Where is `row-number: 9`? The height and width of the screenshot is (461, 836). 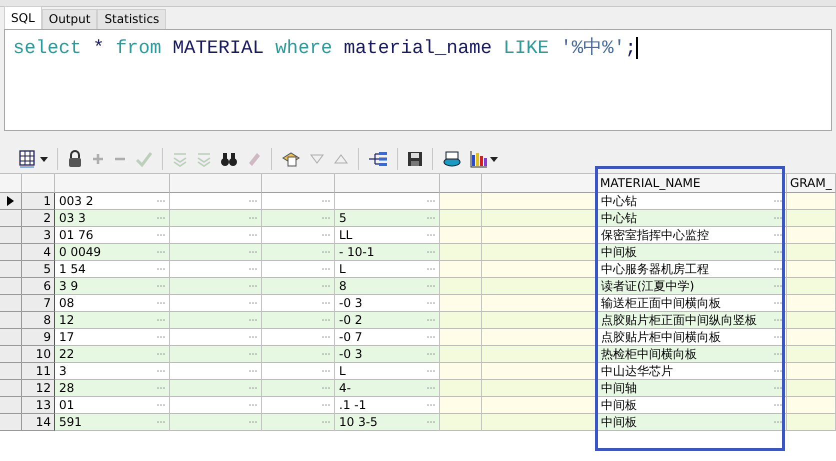
row-number: 9 is located at coordinates (38, 337).